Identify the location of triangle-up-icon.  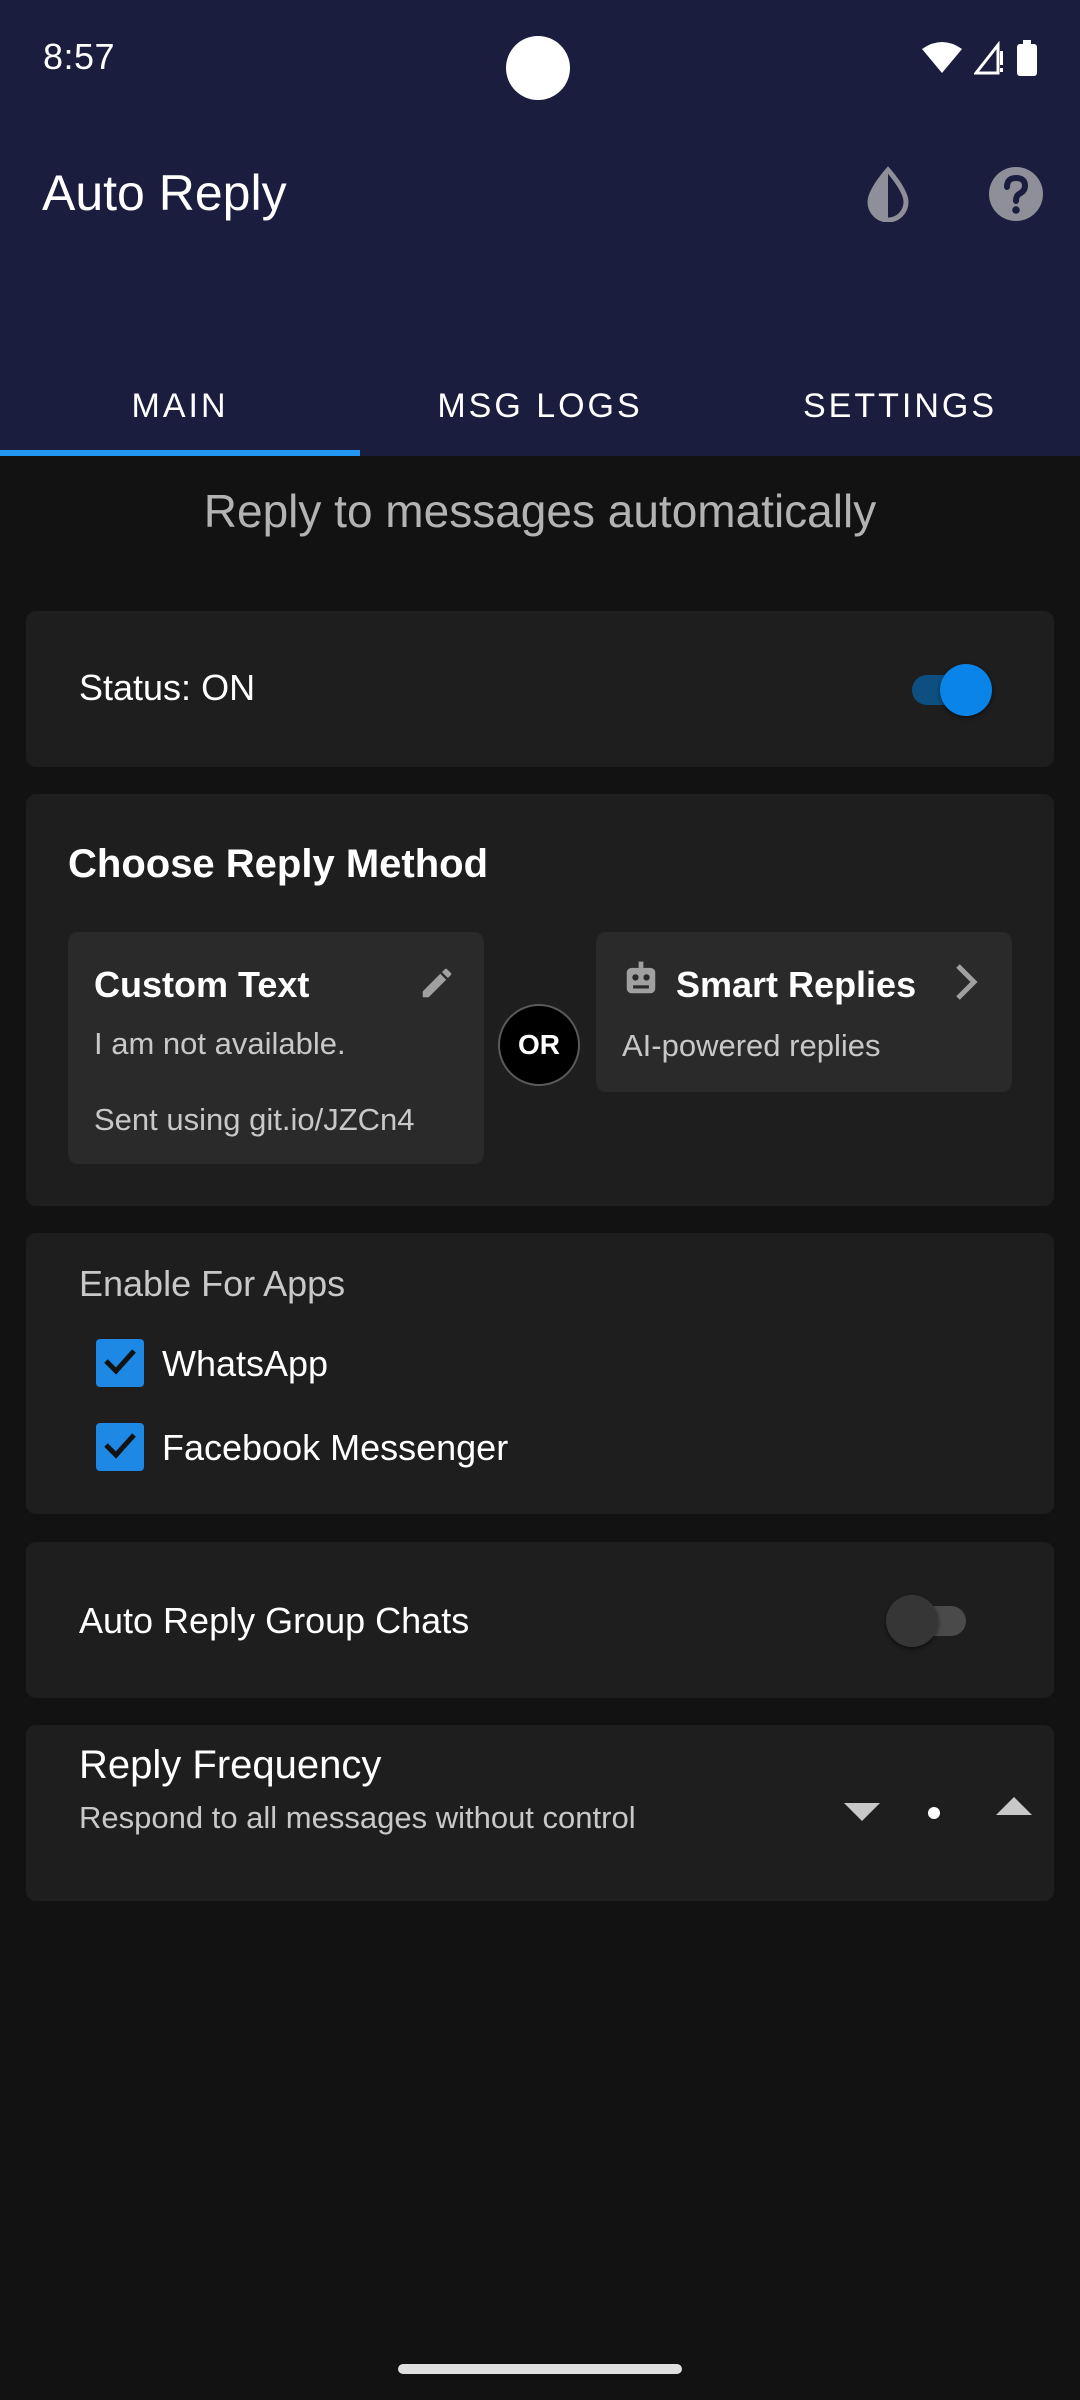
(1014, 1809).